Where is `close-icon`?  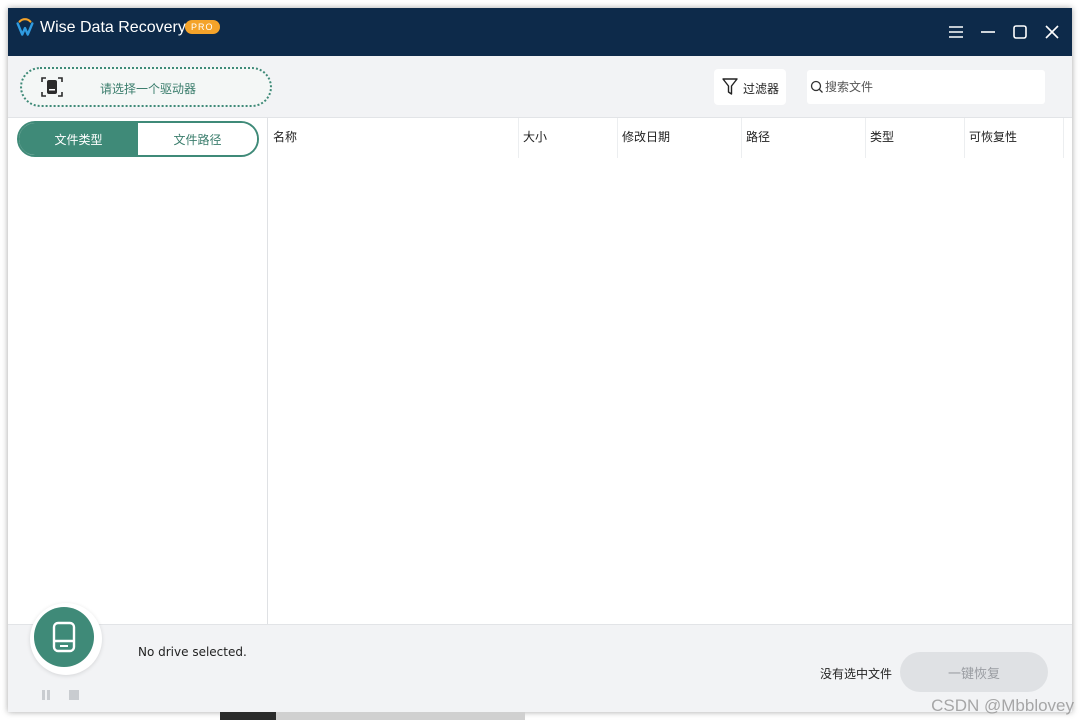
close-icon is located at coordinates (1052, 32).